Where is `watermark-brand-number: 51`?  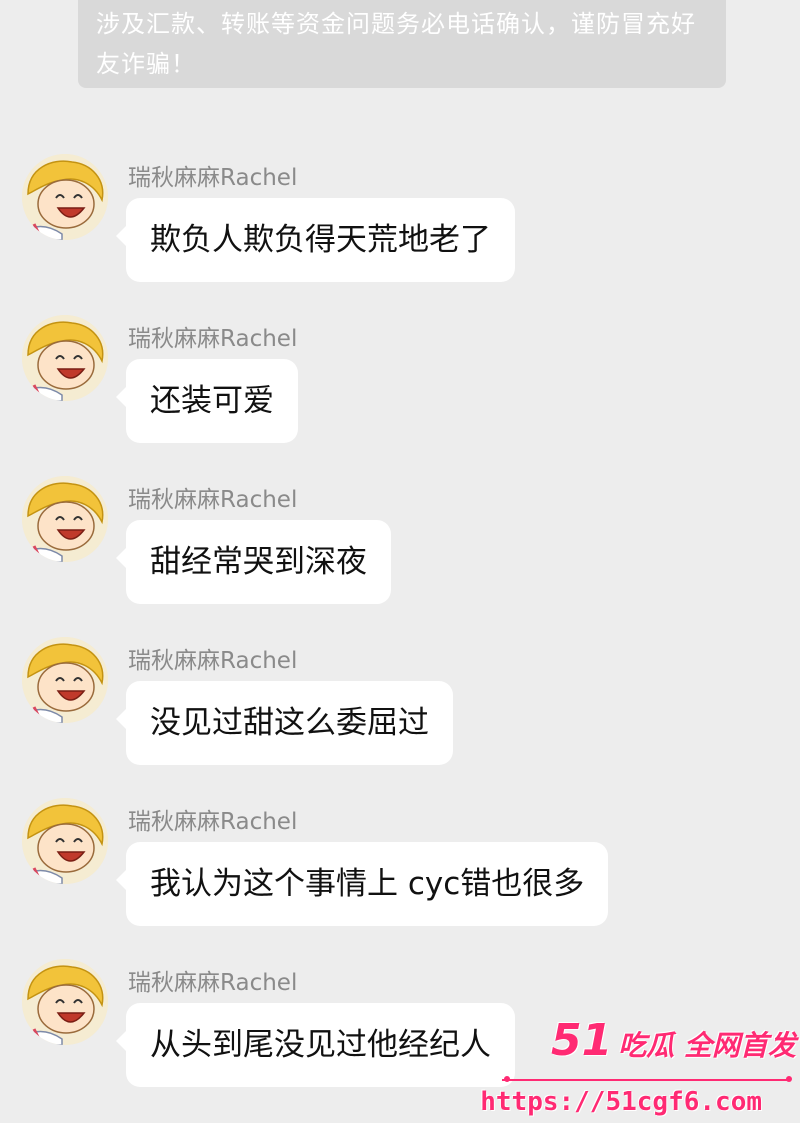
watermark-brand-number: 51 is located at coordinates (582, 1040).